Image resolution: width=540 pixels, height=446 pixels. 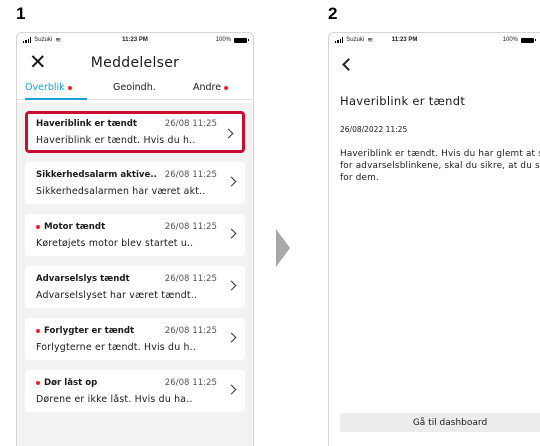 What do you see at coordinates (21, 13) in the screenshot?
I see `step-number-1: 1` at bounding box center [21, 13].